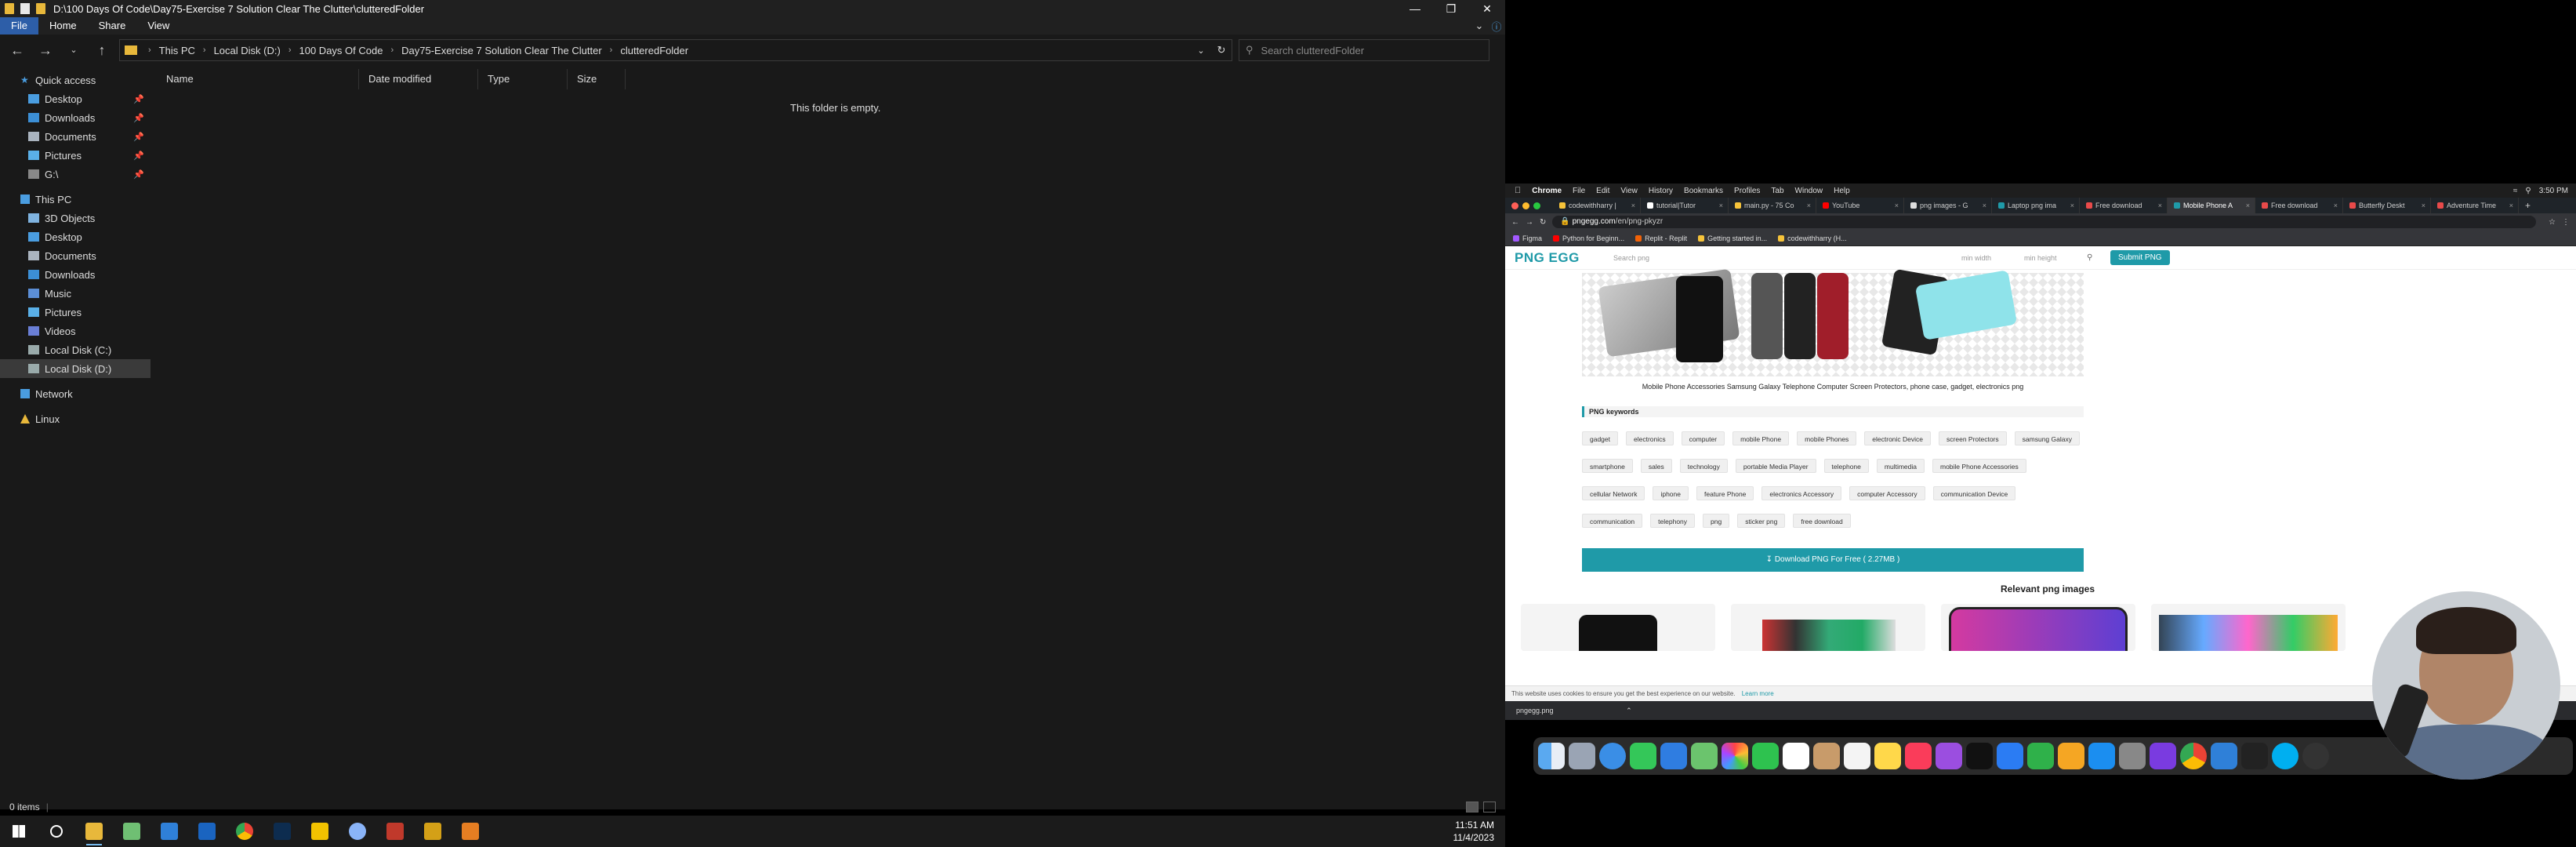 The image size is (2576, 847). I want to click on download-item: pngegg.png, so click(1535, 710).